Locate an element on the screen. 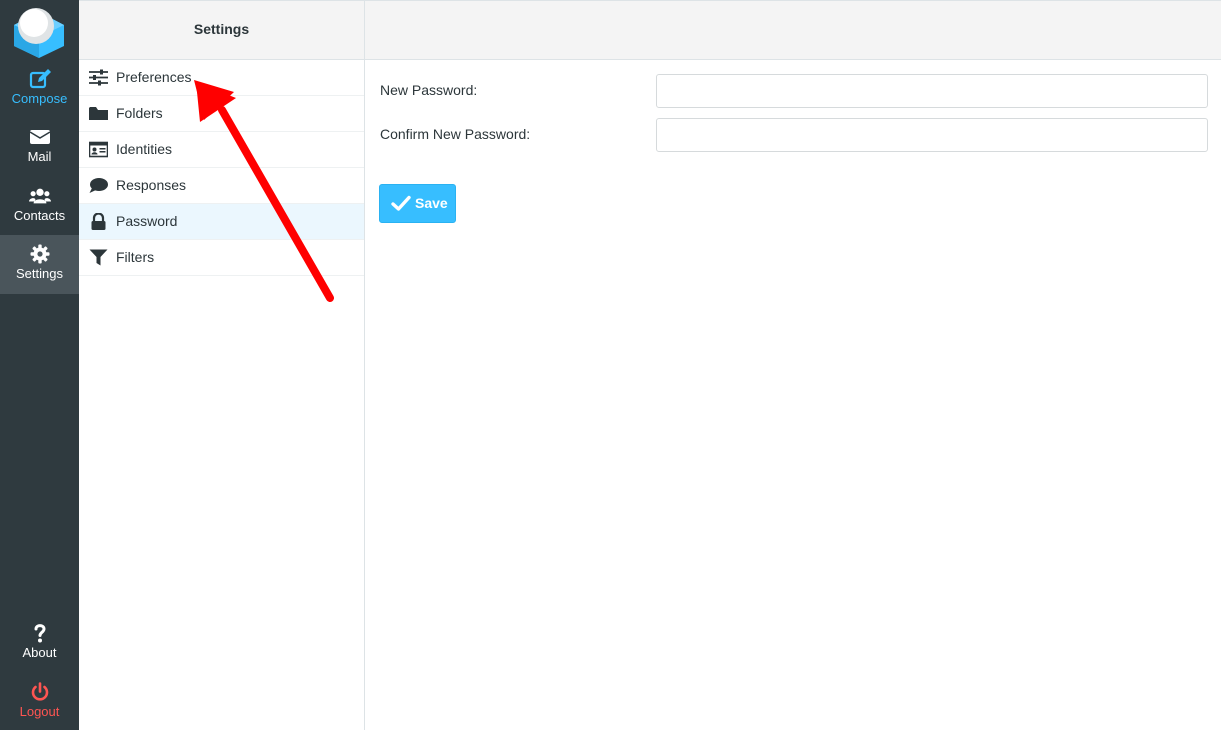  save-button: Save is located at coordinates (417, 203).